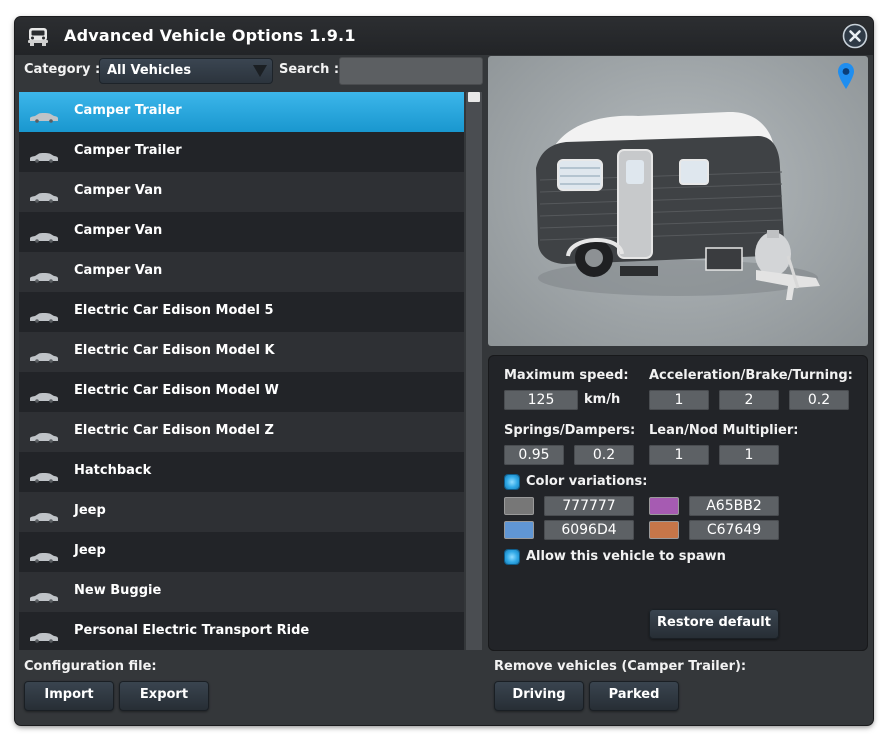 This screenshot has height=741, width=889. I want to click on lean-input: 1, so click(679, 455).